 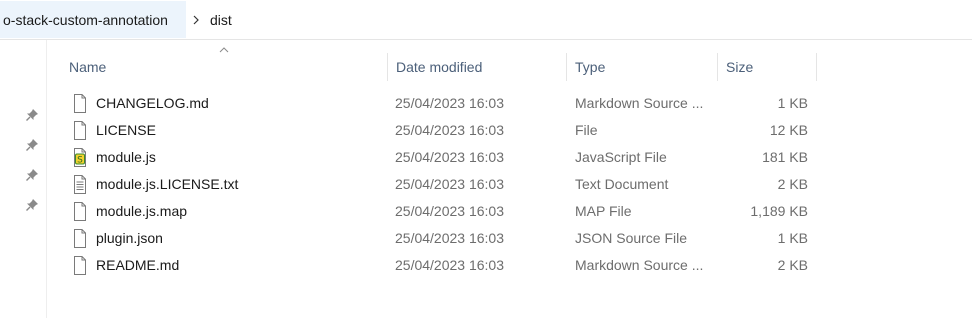 I want to click on svg-text: S, so click(x=80, y=161).